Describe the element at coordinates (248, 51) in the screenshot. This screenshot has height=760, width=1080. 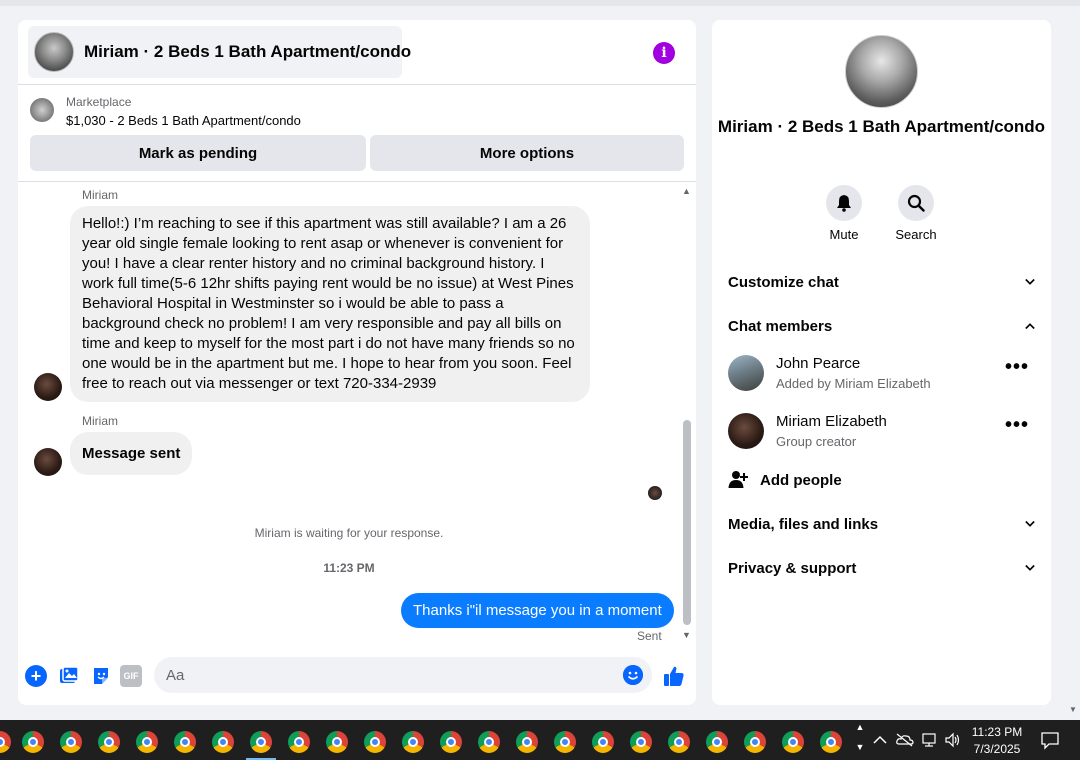
I see `chat-title: Miriam · 2 Beds 1 Bath Apartment/condo` at that location.